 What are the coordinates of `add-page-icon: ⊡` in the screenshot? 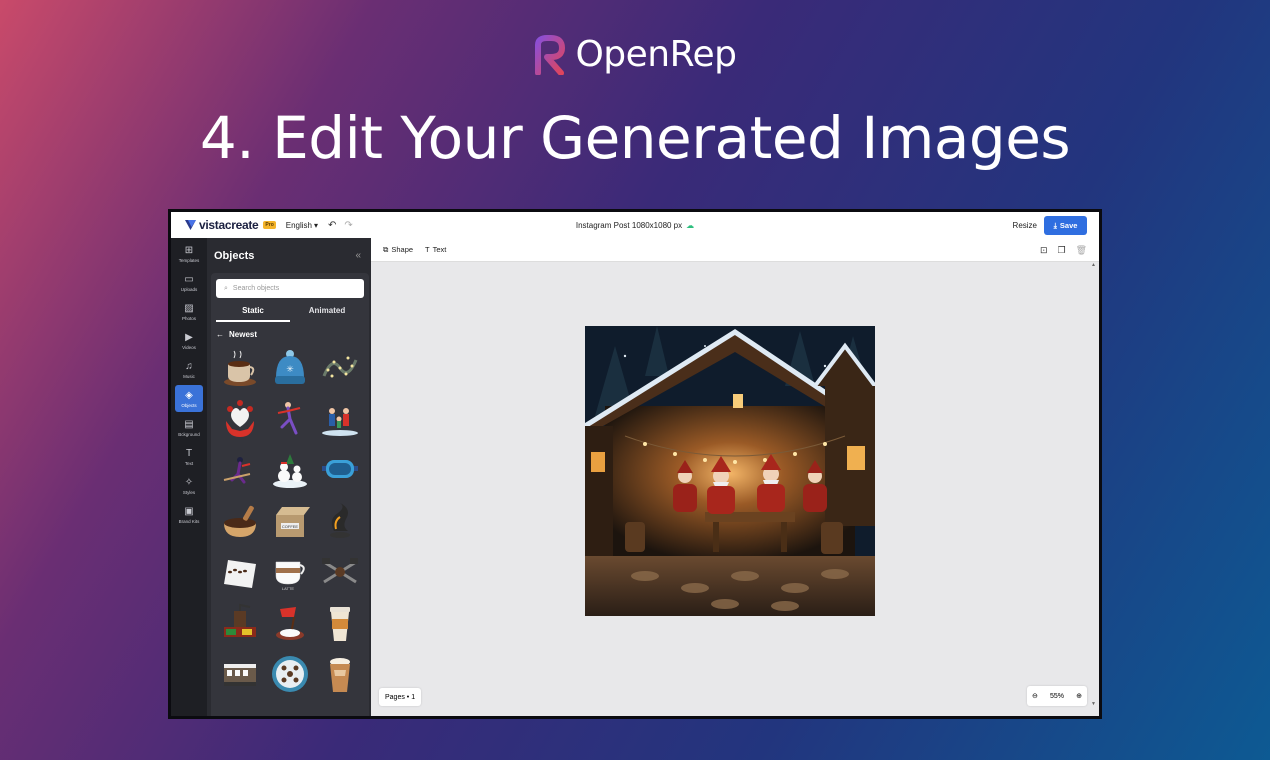 It's located at (1044, 250).